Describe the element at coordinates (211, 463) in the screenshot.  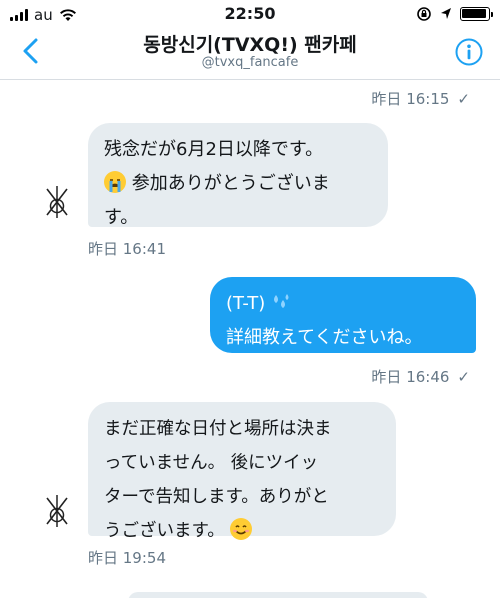
I see `message-line: っていません。 後にツイッ` at that location.